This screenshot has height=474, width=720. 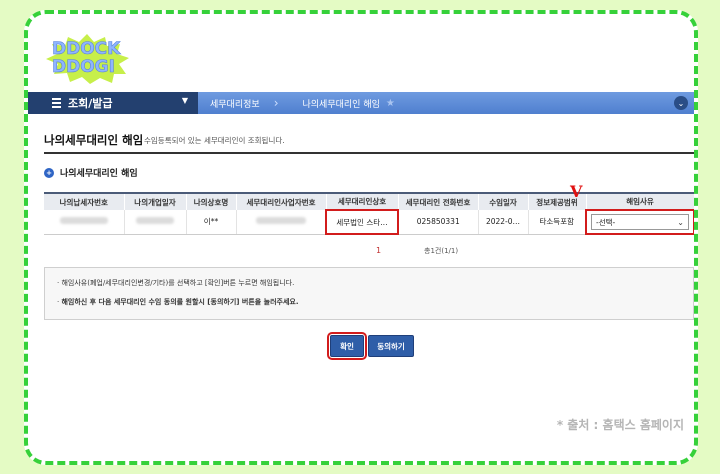 I want to click on hamburger-icon, so click(x=56, y=103).